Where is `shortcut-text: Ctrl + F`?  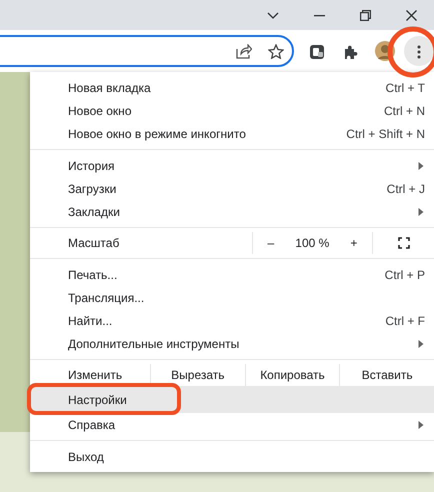 shortcut-text: Ctrl + F is located at coordinates (405, 321).